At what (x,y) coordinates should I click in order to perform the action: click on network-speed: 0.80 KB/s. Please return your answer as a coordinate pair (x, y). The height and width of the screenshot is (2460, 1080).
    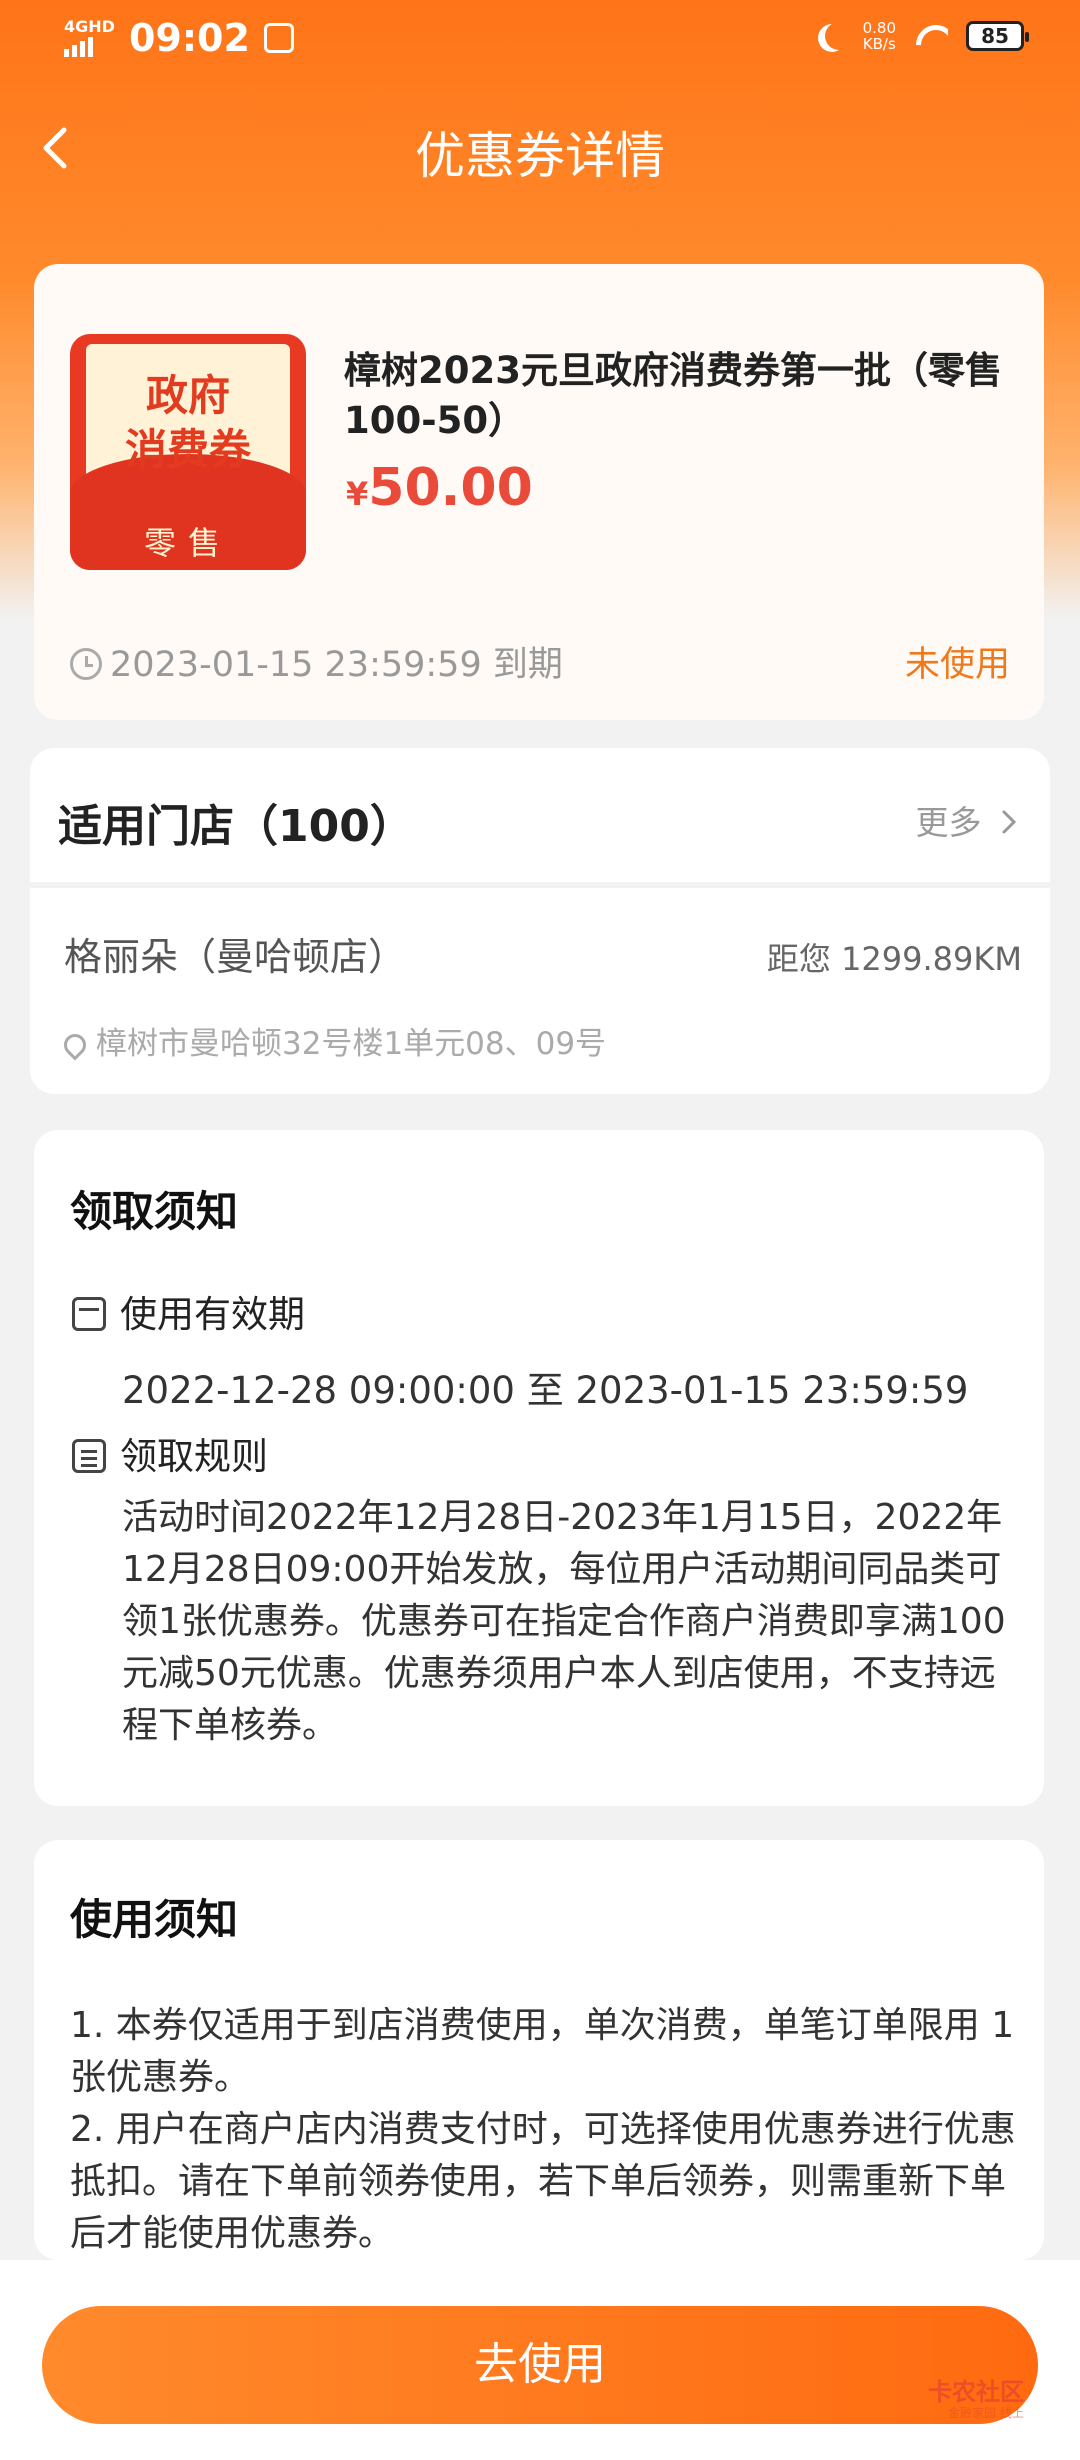
    Looking at the image, I should click on (879, 36).